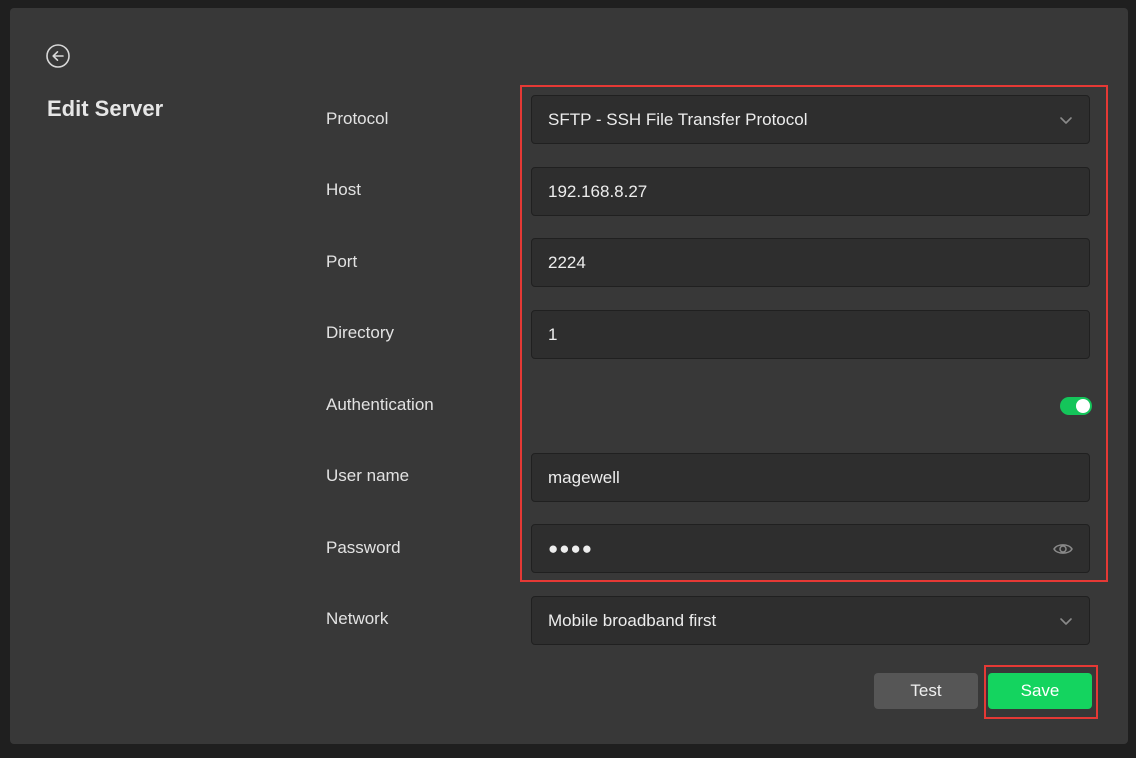 Image resolution: width=1136 pixels, height=758 pixels. I want to click on username-label: User name, so click(368, 475).